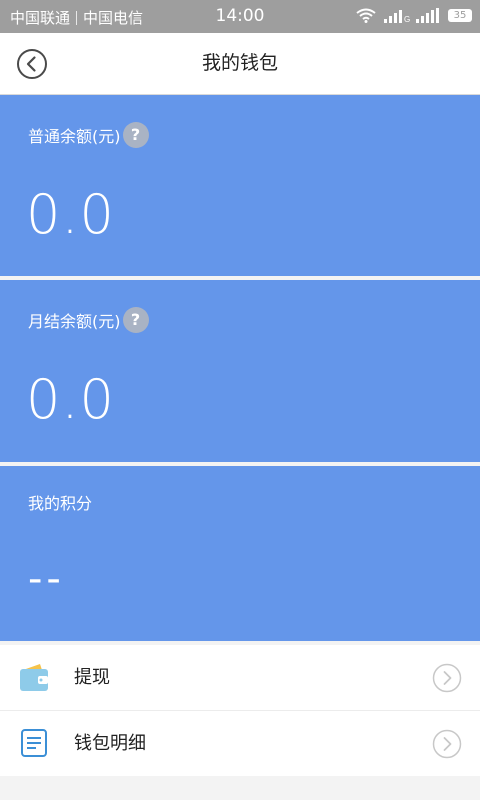 The width and height of the screenshot is (480, 800). I want to click on card-label: 普通余额(元), so click(74, 136).